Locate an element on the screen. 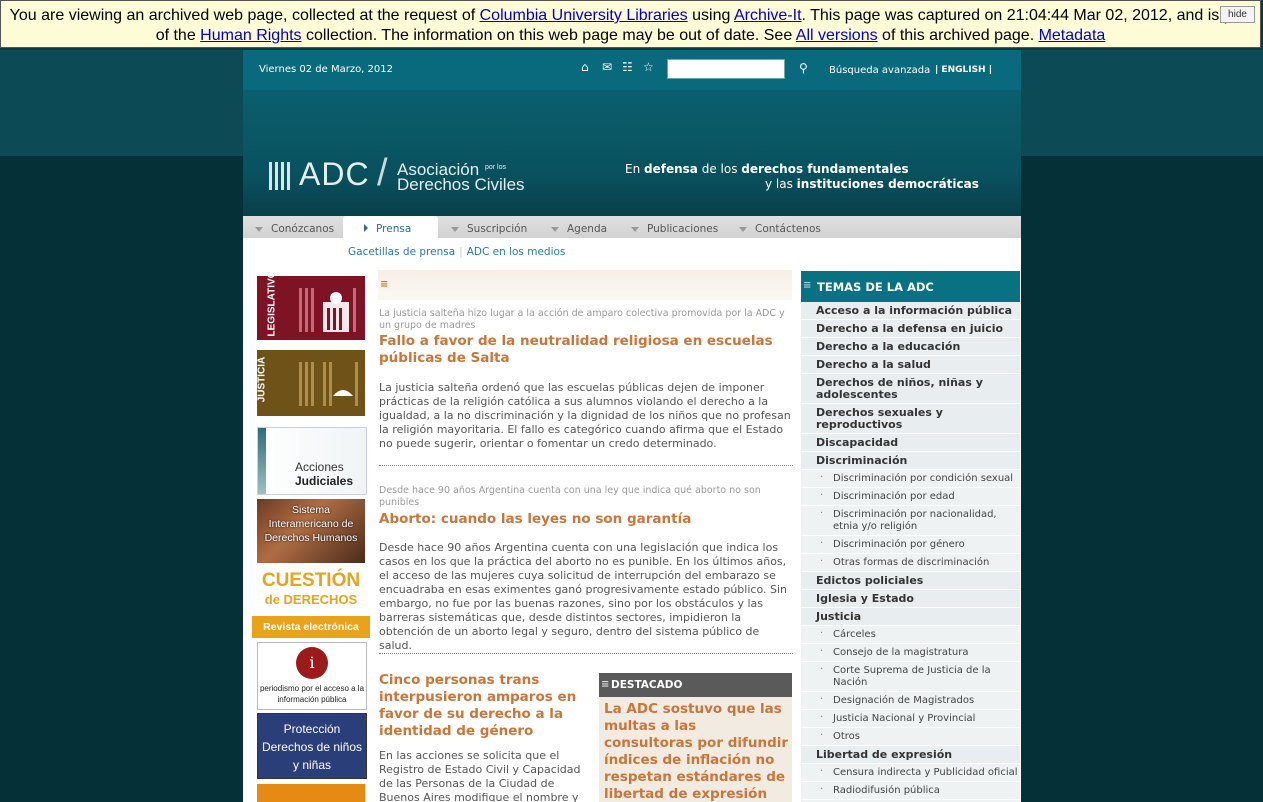 This screenshot has width=1263, height=802. nav-suscripcion: Suscripción is located at coordinates (489, 229).